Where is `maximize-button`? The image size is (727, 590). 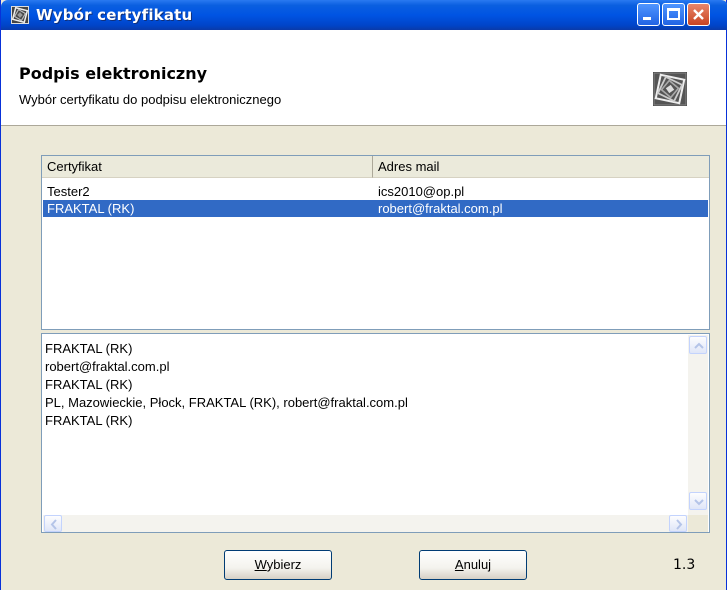 maximize-button is located at coordinates (673, 14).